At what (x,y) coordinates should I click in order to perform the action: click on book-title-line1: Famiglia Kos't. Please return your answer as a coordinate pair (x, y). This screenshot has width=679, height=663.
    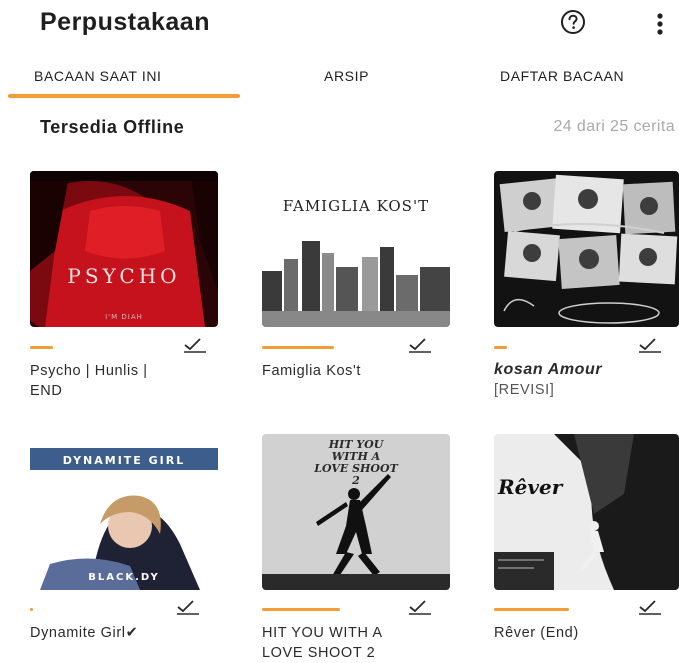
    Looking at the image, I should click on (312, 371).